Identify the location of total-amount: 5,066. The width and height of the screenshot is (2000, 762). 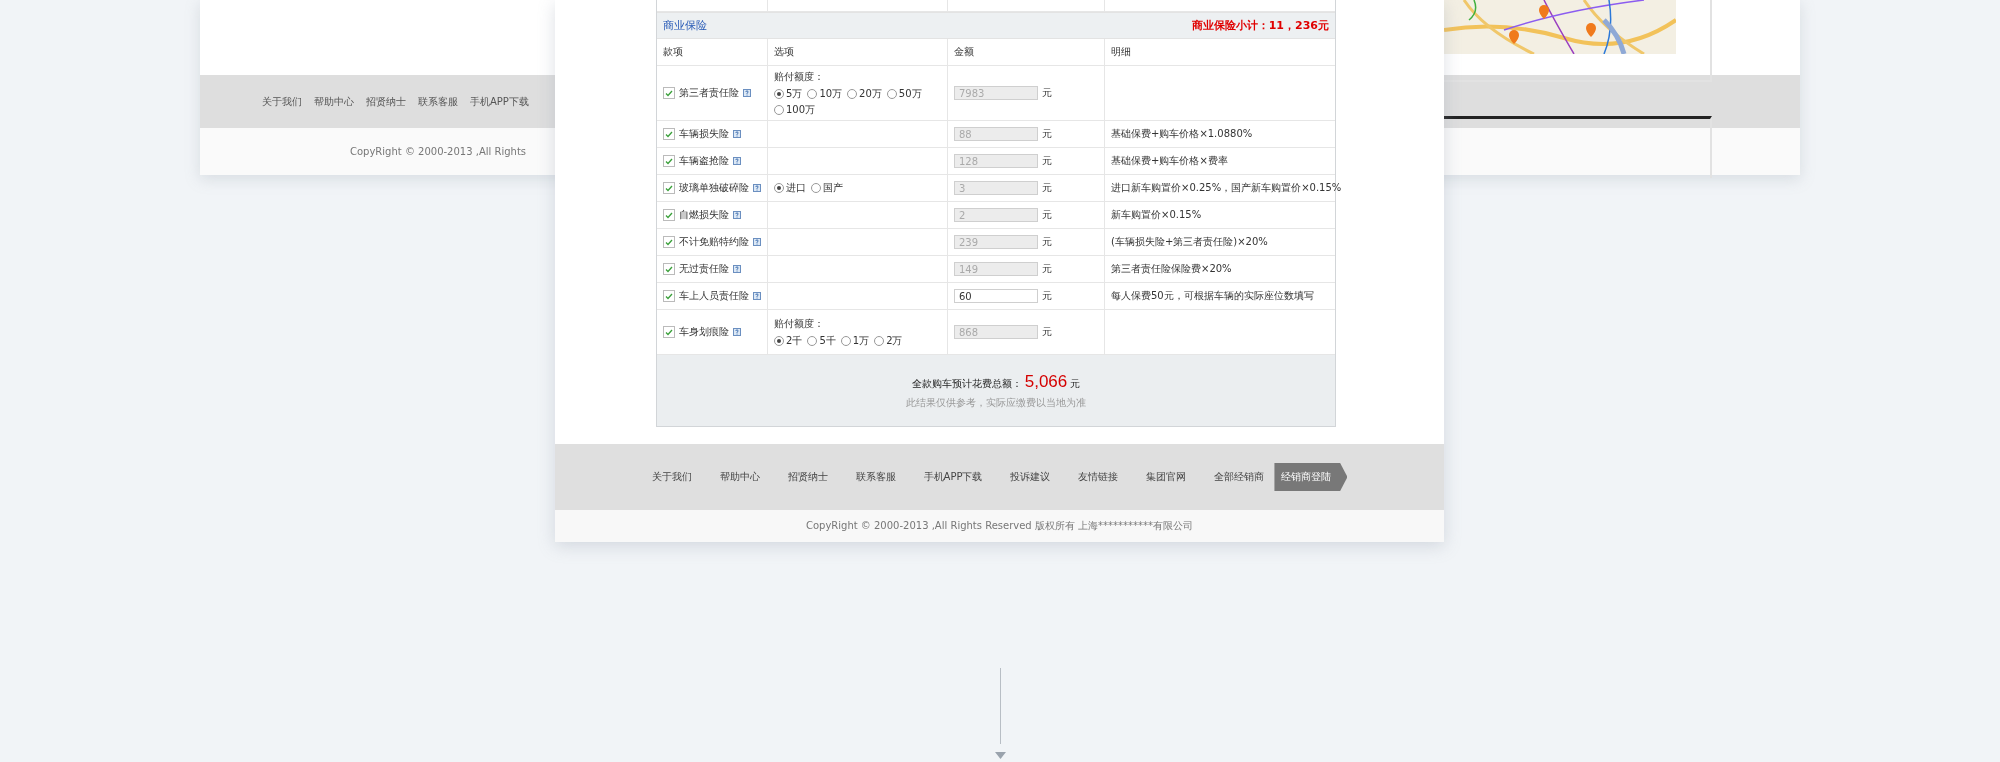
(1046, 381).